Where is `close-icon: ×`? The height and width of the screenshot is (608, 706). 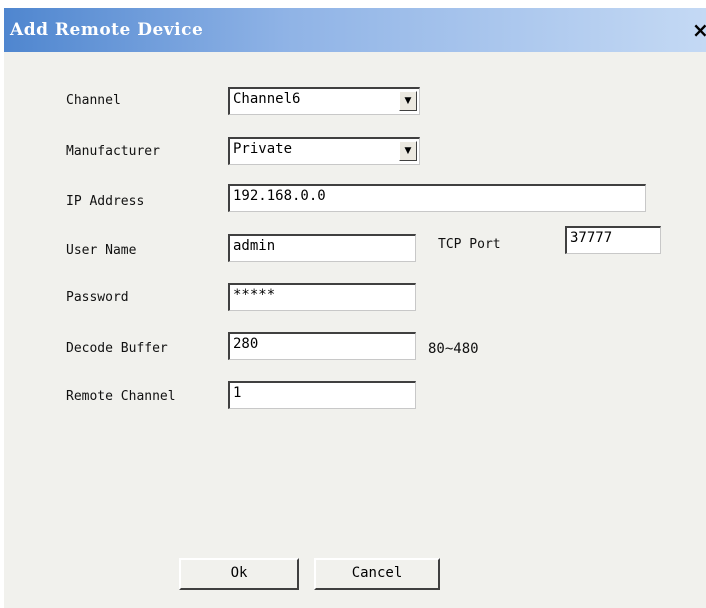
close-icon: × is located at coordinates (699, 30).